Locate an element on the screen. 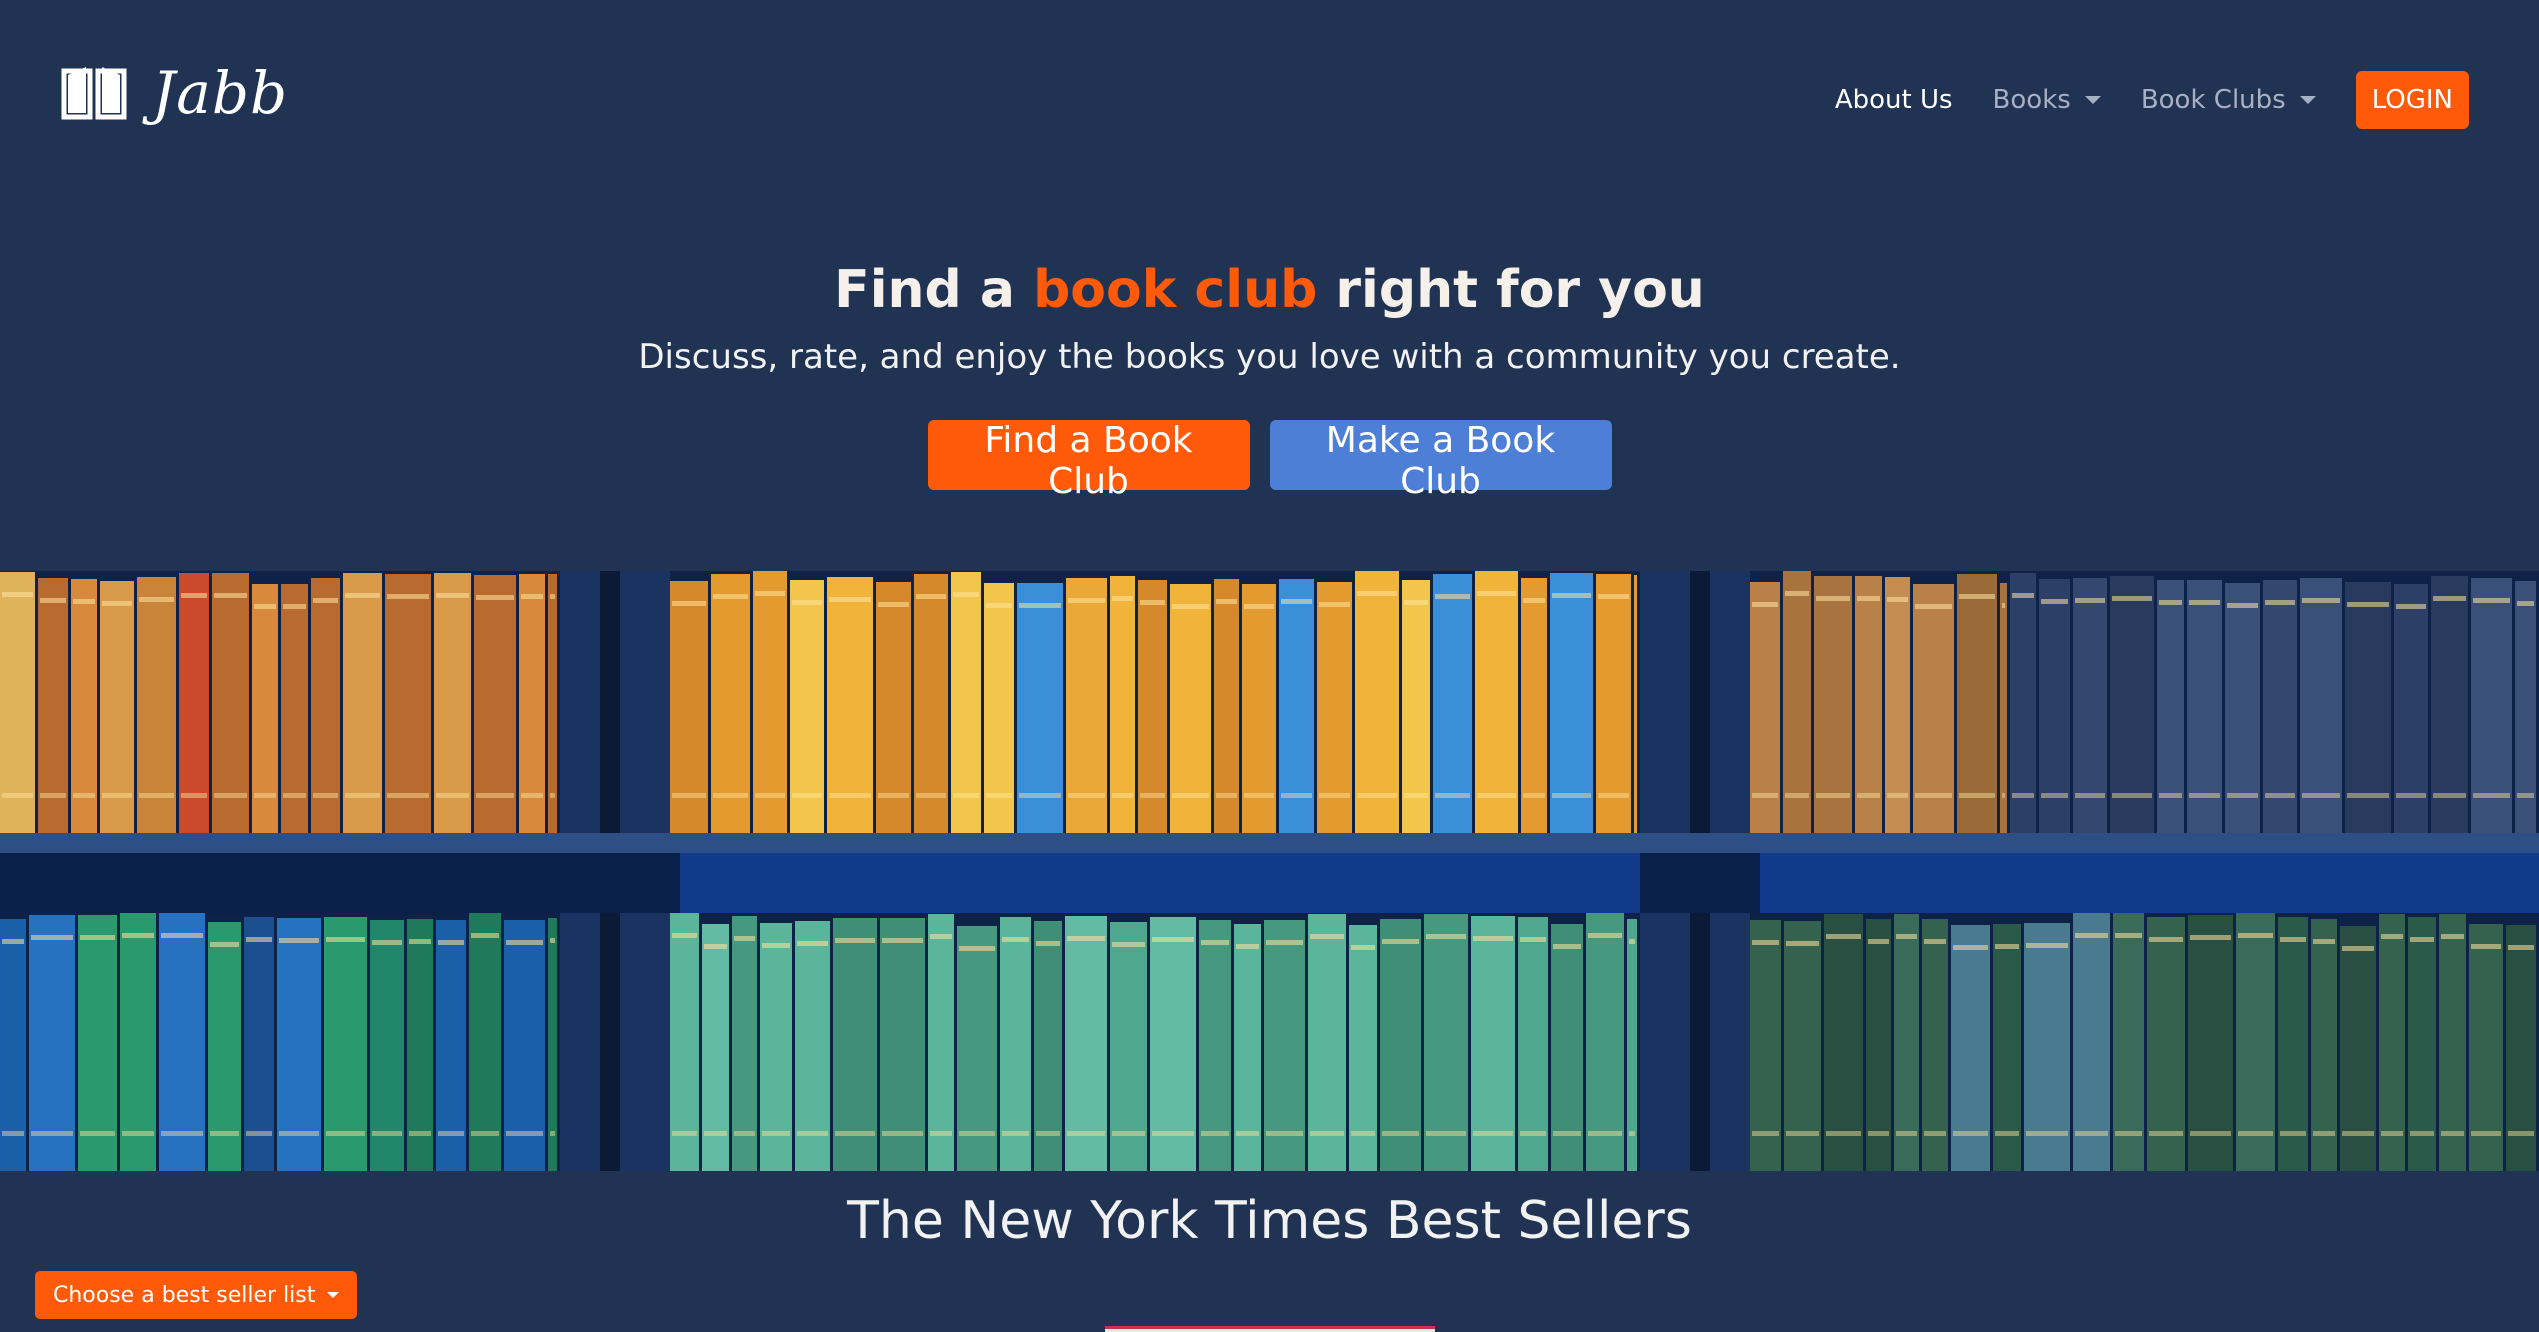 The width and height of the screenshot is (2539, 1332). nav-book-clubs-label: Book Clubs is located at coordinates (2213, 100).